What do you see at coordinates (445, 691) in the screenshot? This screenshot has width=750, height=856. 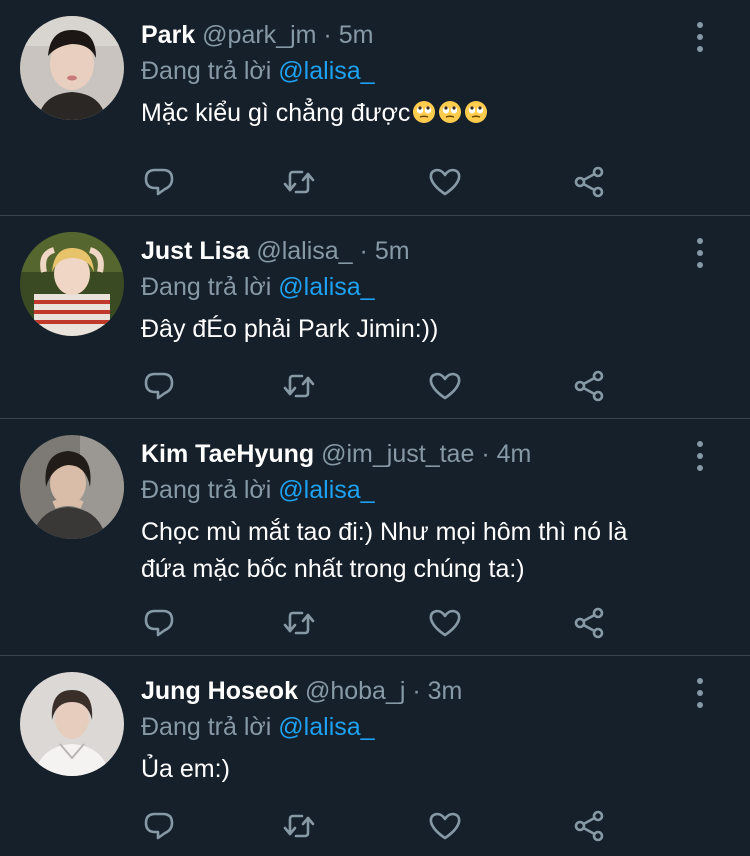 I see `timestamp: 3m` at bounding box center [445, 691].